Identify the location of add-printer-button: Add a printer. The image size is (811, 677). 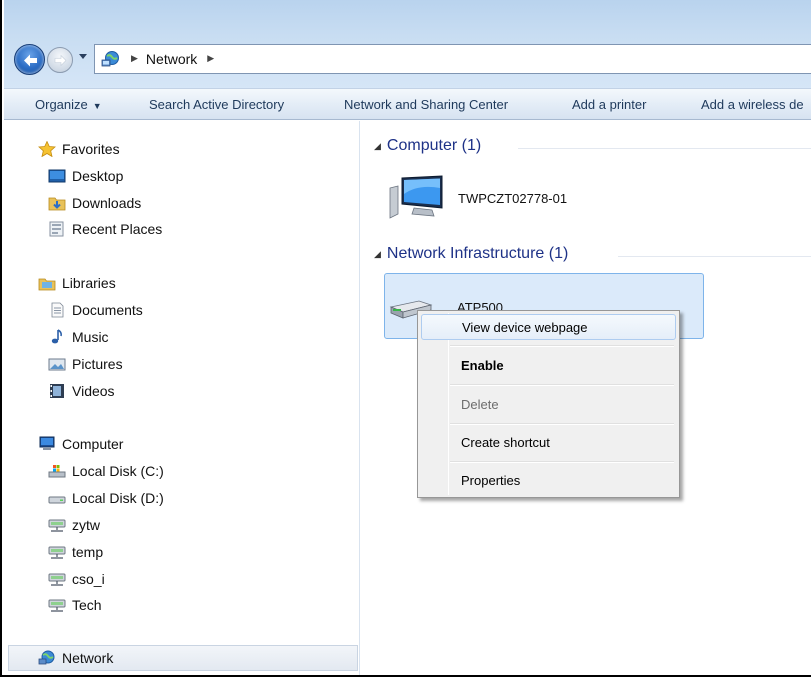
(609, 104).